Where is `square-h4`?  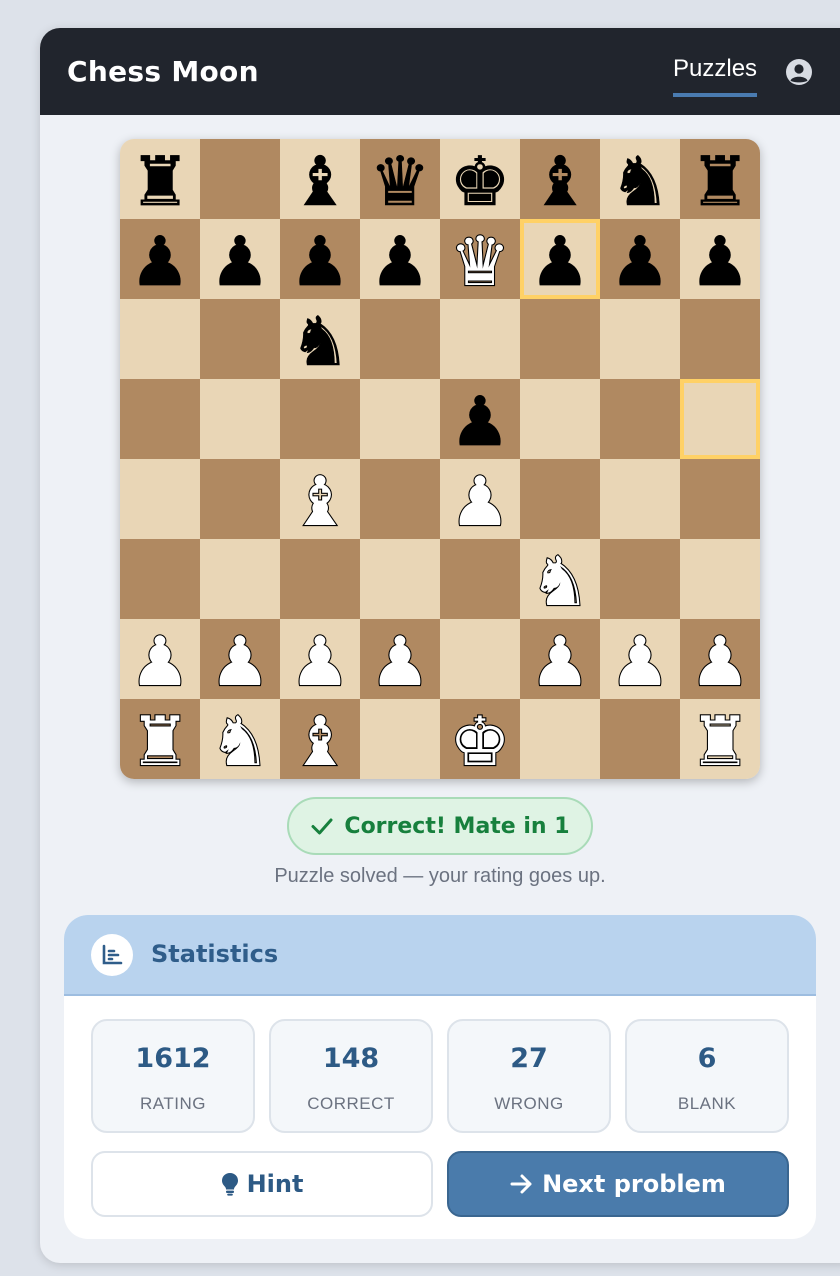 square-h4 is located at coordinates (720, 499).